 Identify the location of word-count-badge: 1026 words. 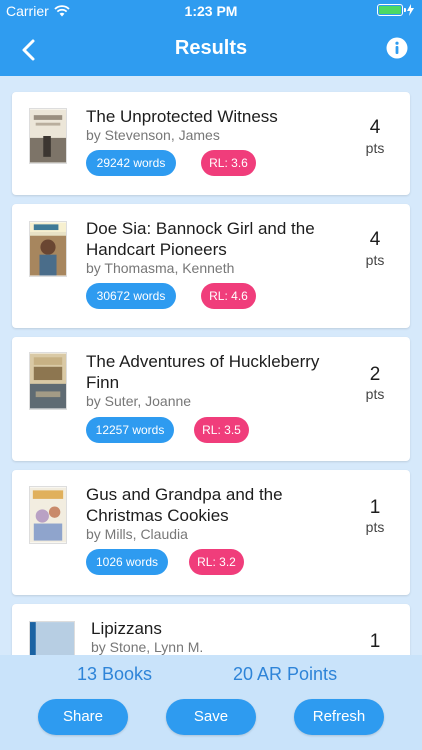
(127, 562).